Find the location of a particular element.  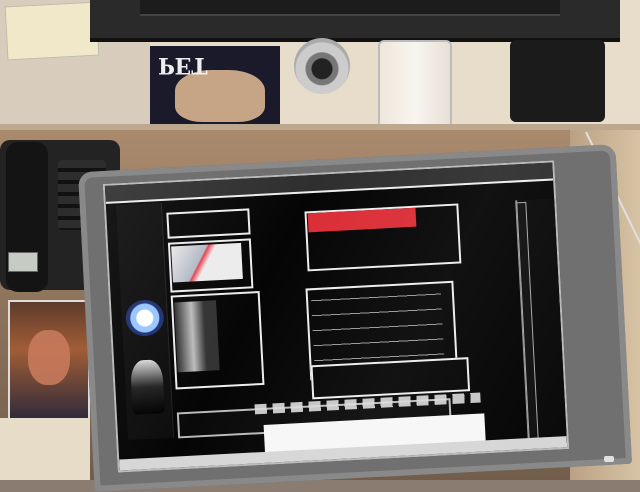

phone-screen is located at coordinates (23, 262).